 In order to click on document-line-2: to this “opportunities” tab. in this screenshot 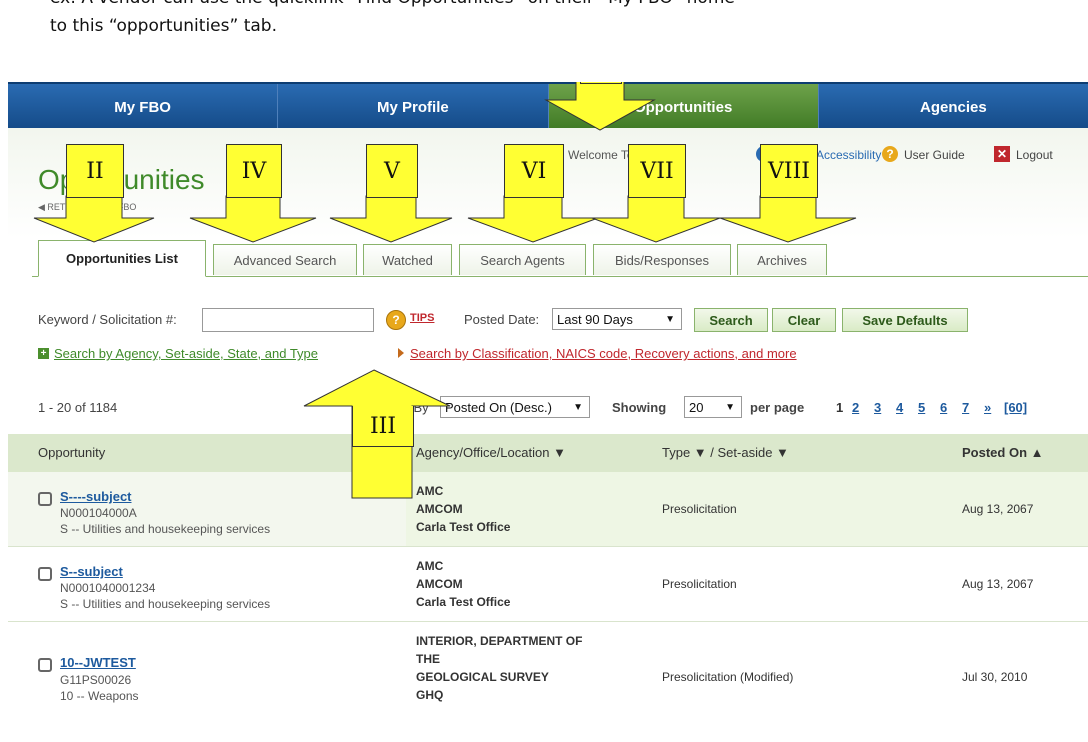, I will do `click(163, 26)`.